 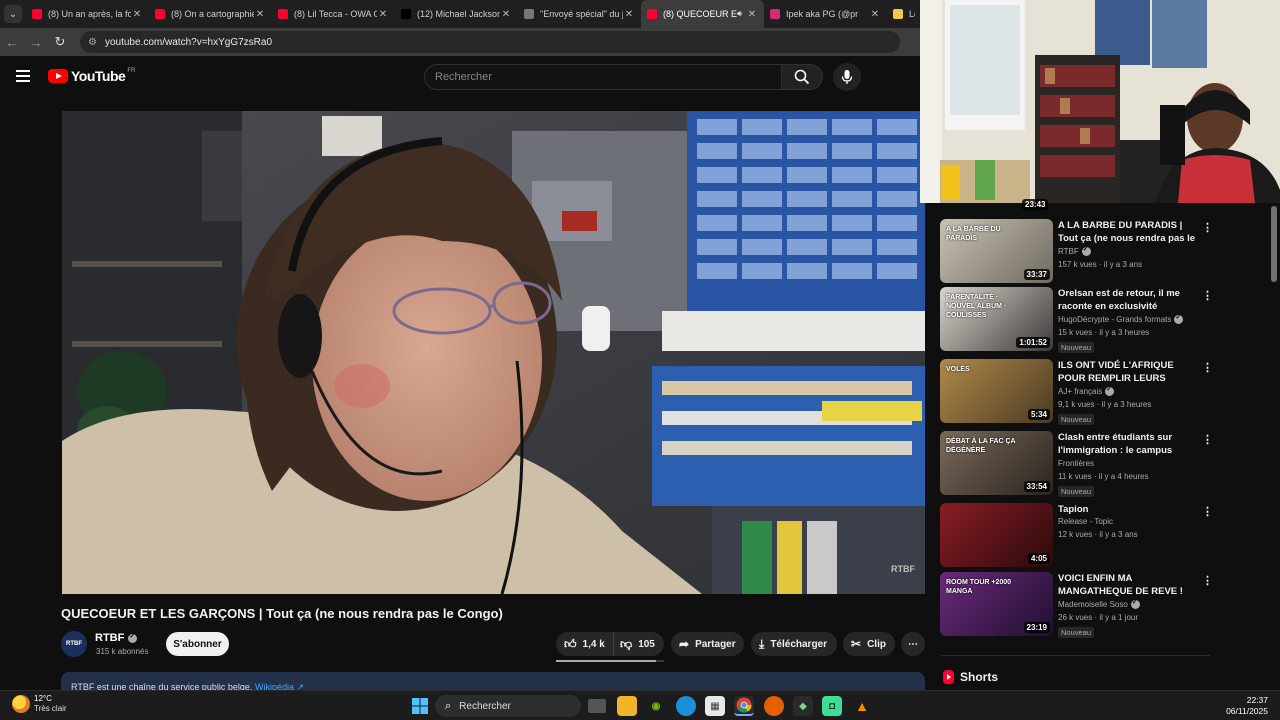 I want to click on recommended-channel: Frontières, so click(x=1076, y=463).